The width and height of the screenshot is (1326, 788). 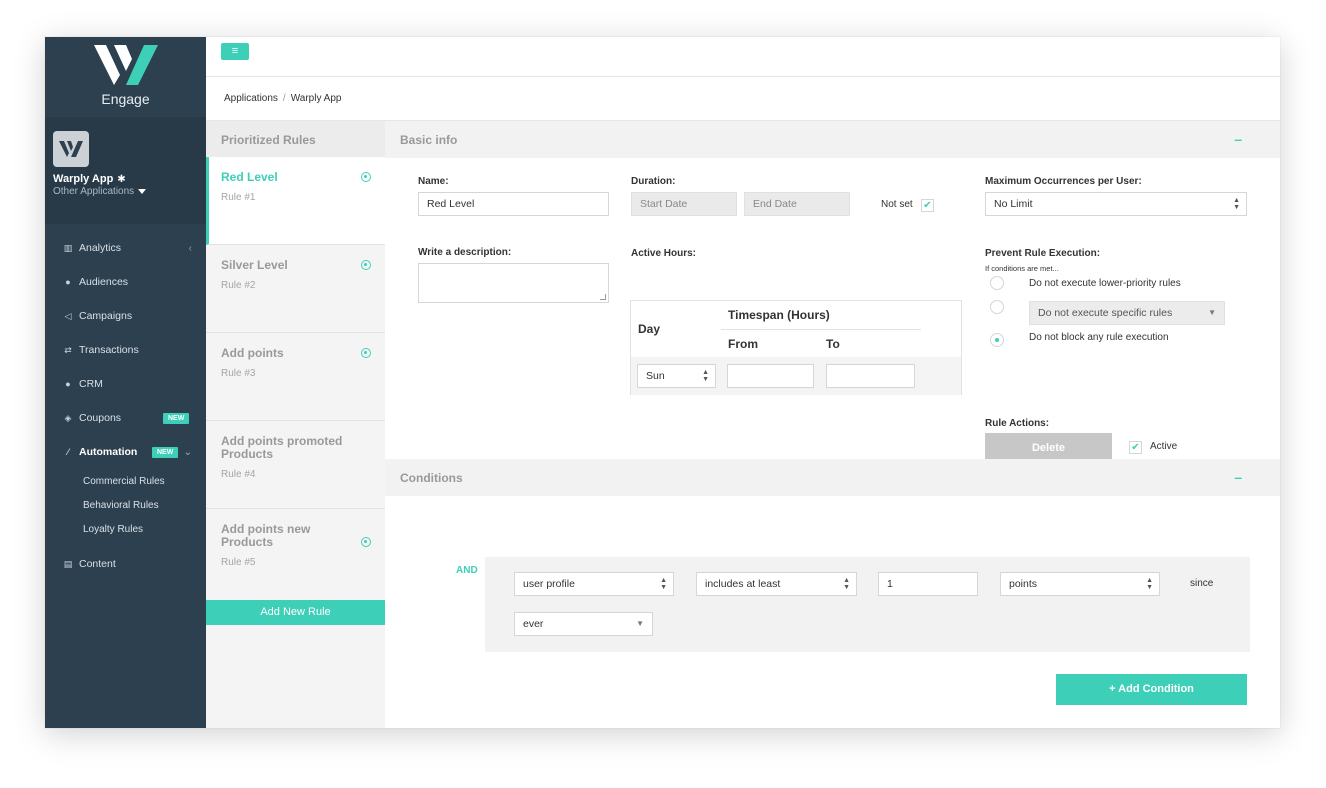 I want to click on add-new-rule-button: Add New Rule, so click(x=295, y=612).